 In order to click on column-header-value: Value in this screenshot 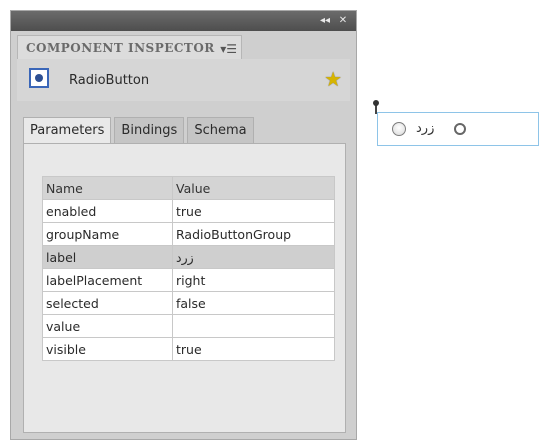, I will do `click(253, 188)`.